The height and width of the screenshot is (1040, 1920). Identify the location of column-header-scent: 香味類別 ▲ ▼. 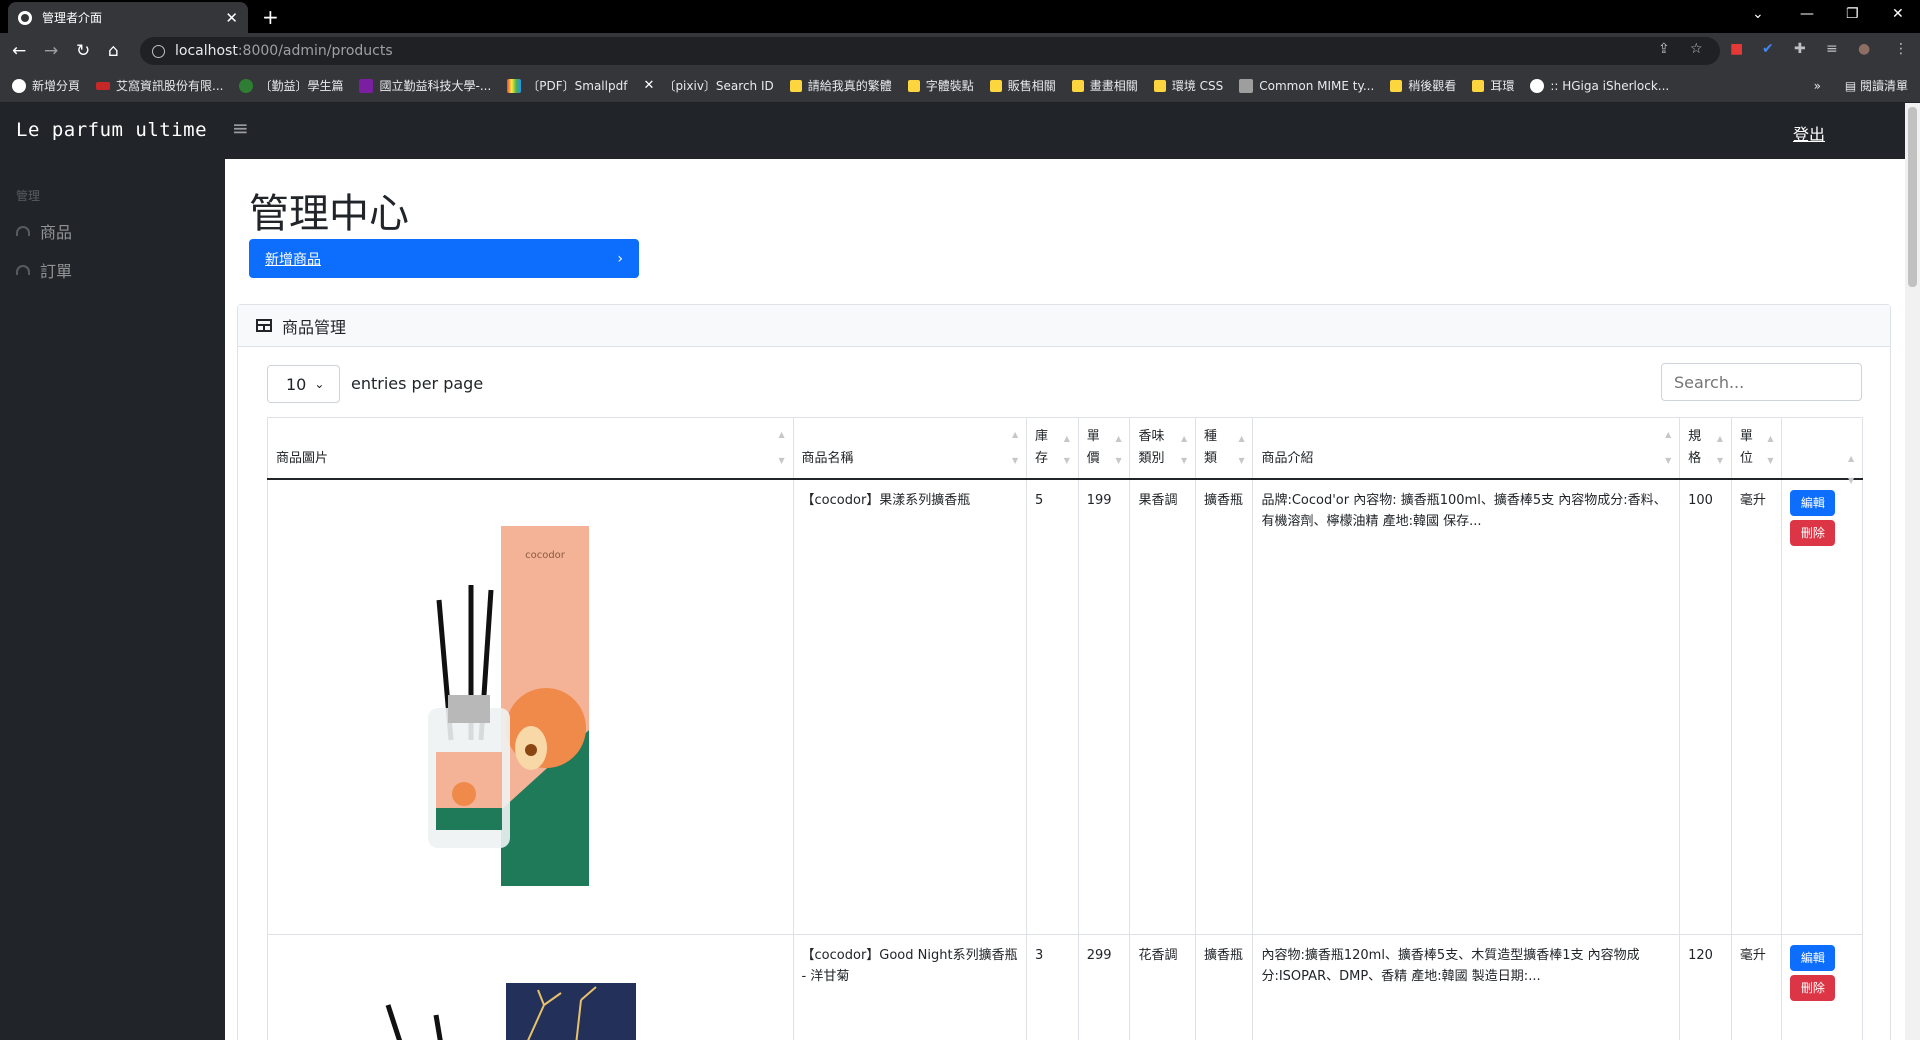
(1162, 448).